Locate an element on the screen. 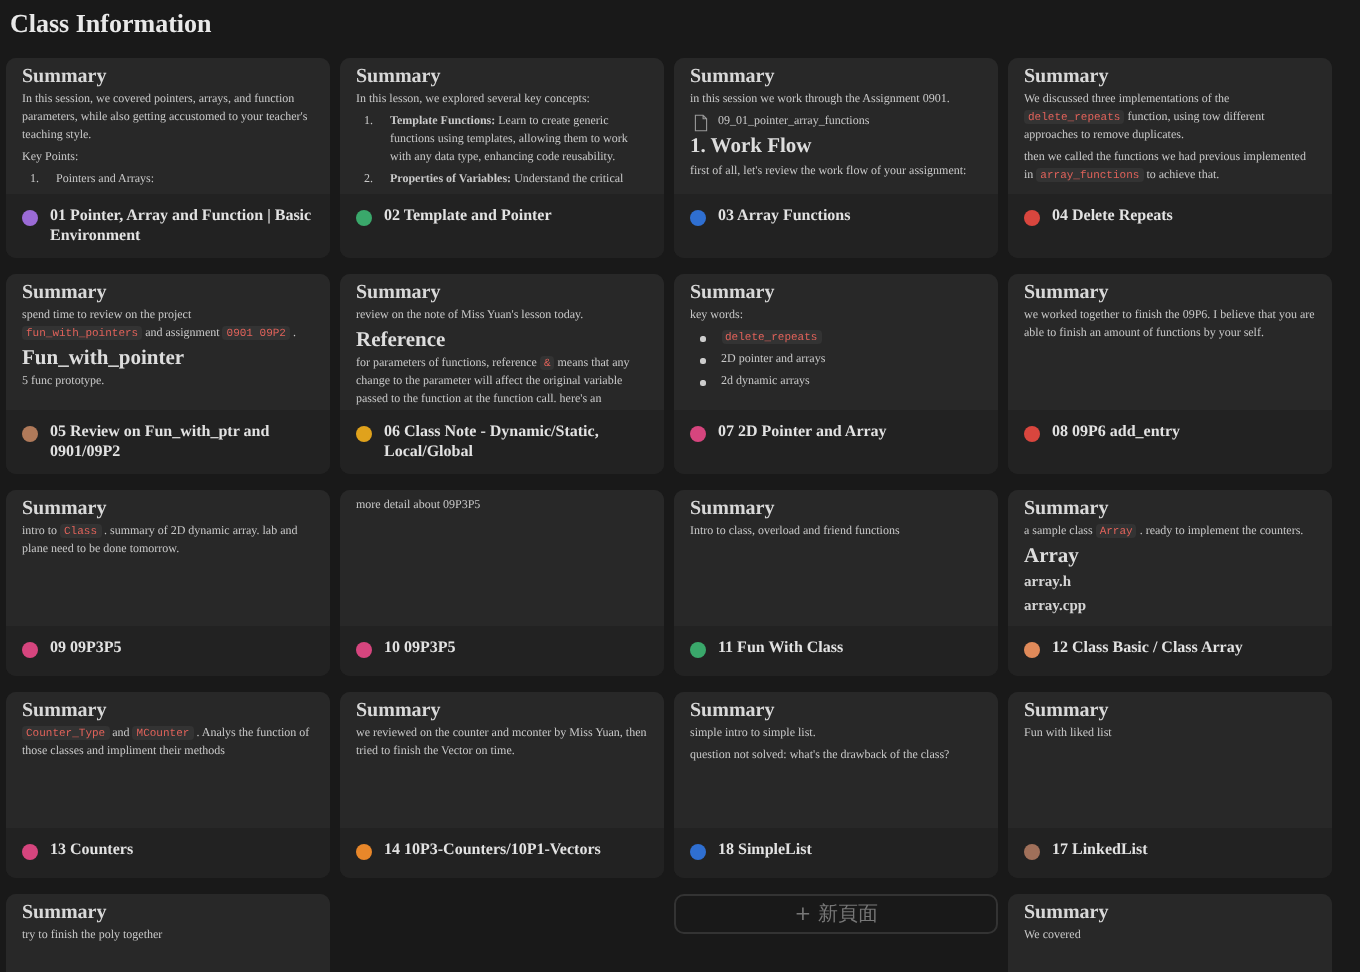  card-title: 07 2D Pointer and Array is located at coordinates (802, 432).